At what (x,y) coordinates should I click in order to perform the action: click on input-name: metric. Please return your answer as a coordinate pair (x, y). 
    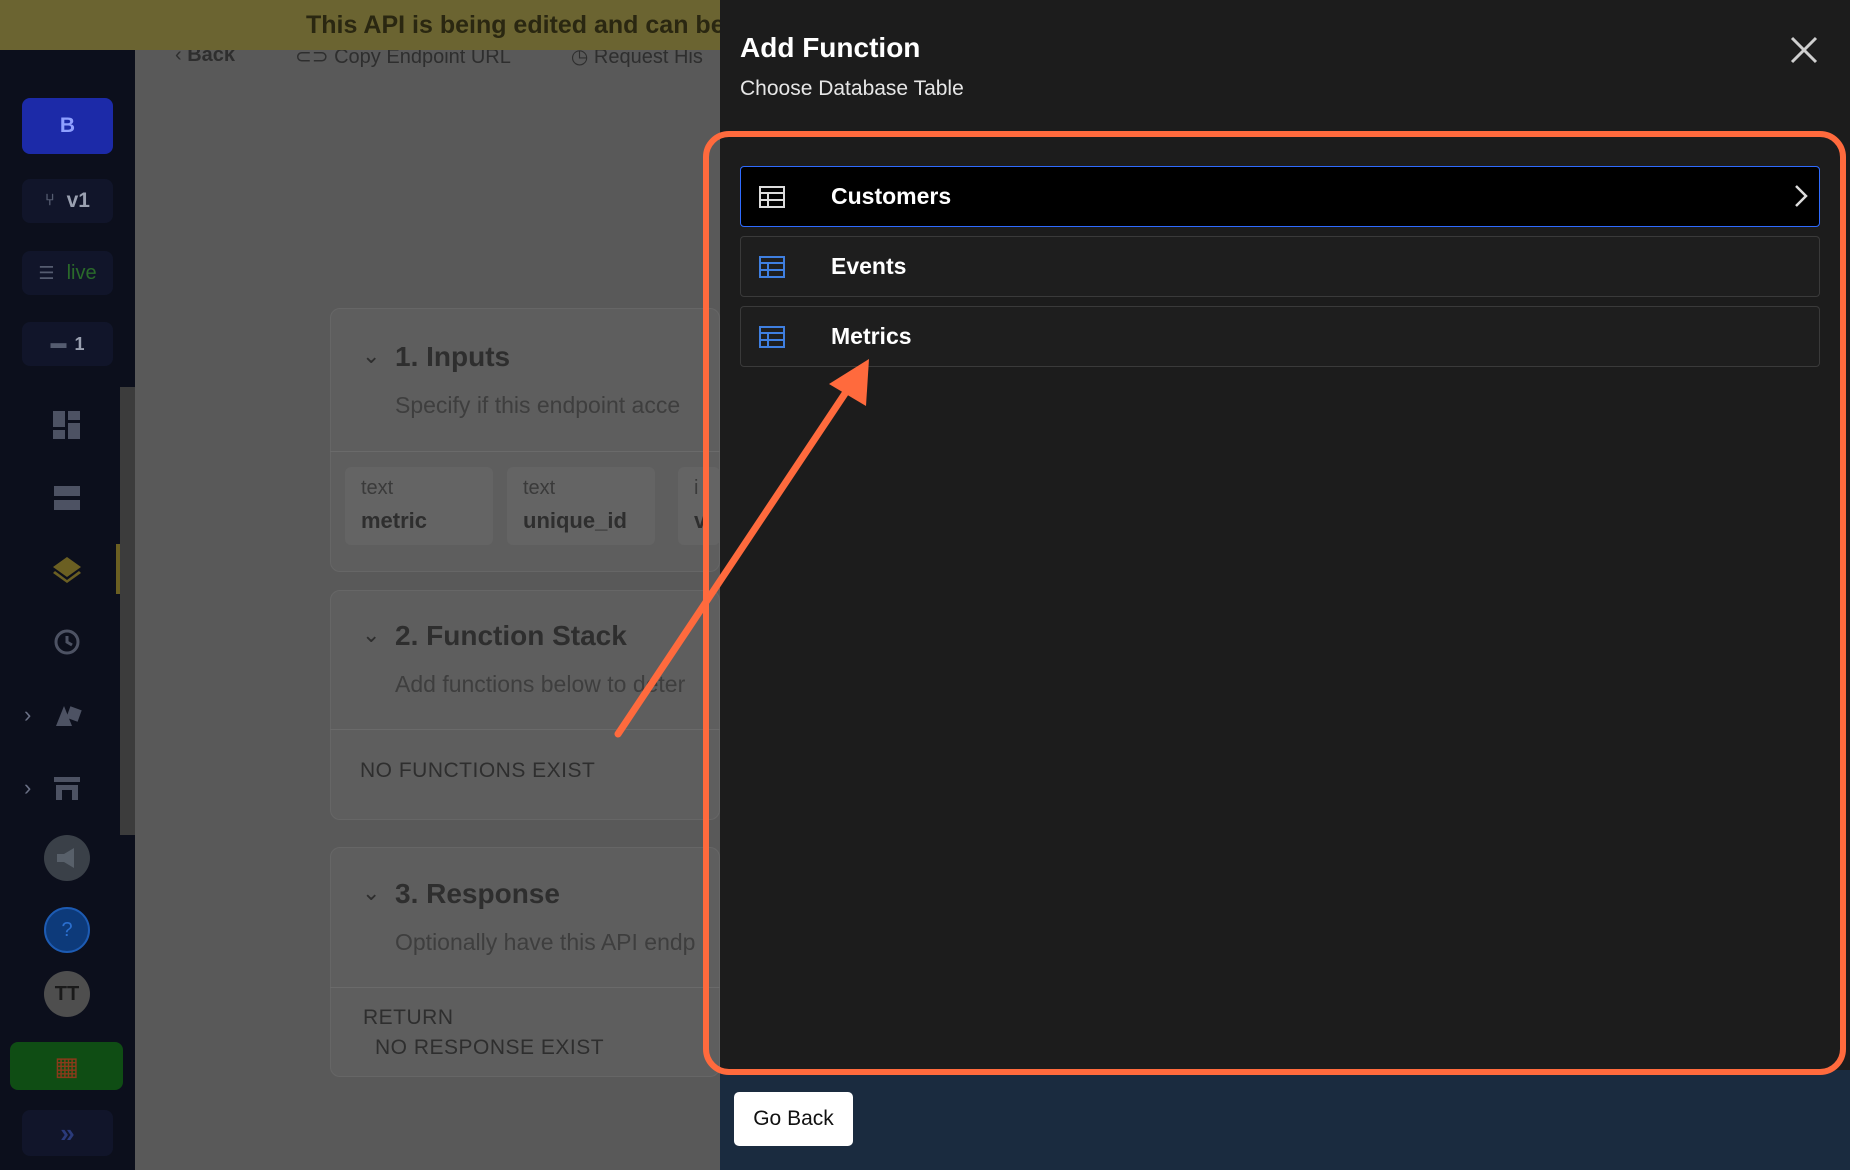
    Looking at the image, I should click on (394, 520).